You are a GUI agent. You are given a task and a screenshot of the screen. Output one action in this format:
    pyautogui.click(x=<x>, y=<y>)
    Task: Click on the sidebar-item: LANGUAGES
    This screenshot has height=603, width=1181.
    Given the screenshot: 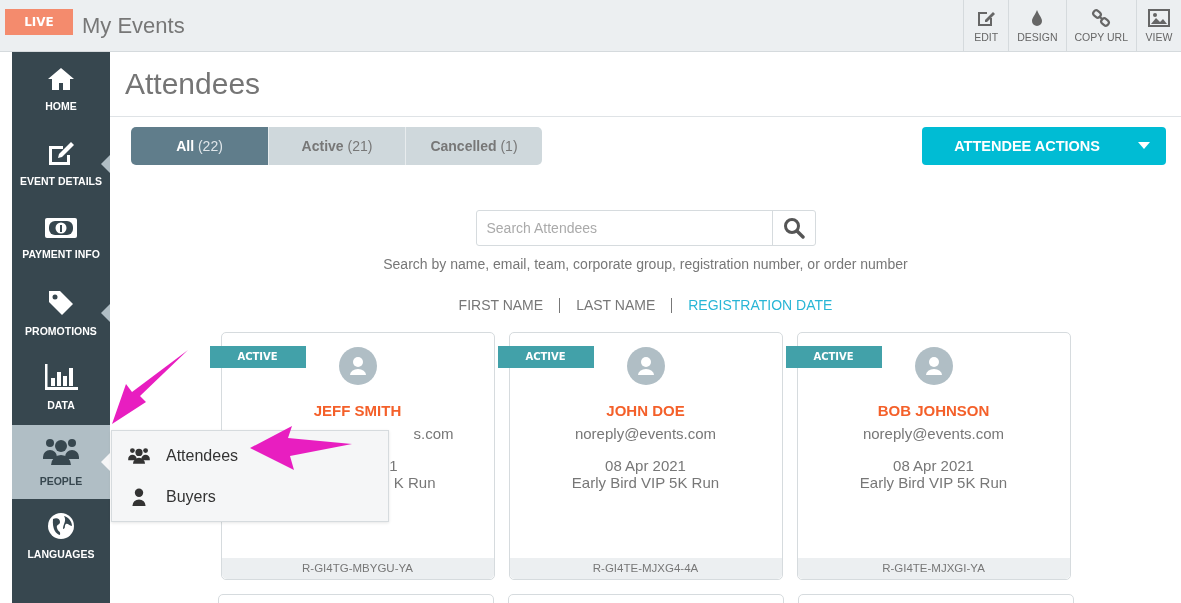 What is the action you would take?
    pyautogui.click(x=61, y=536)
    